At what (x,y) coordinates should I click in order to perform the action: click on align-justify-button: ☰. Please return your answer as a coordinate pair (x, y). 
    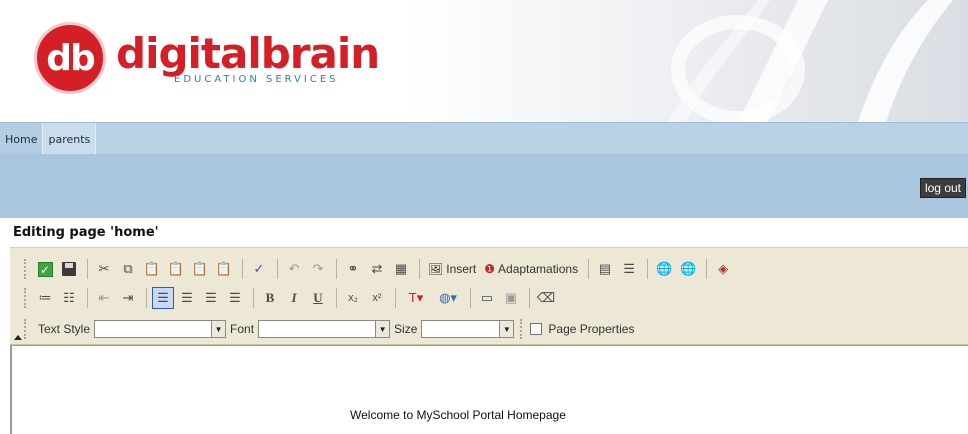
    Looking at the image, I should click on (235, 298).